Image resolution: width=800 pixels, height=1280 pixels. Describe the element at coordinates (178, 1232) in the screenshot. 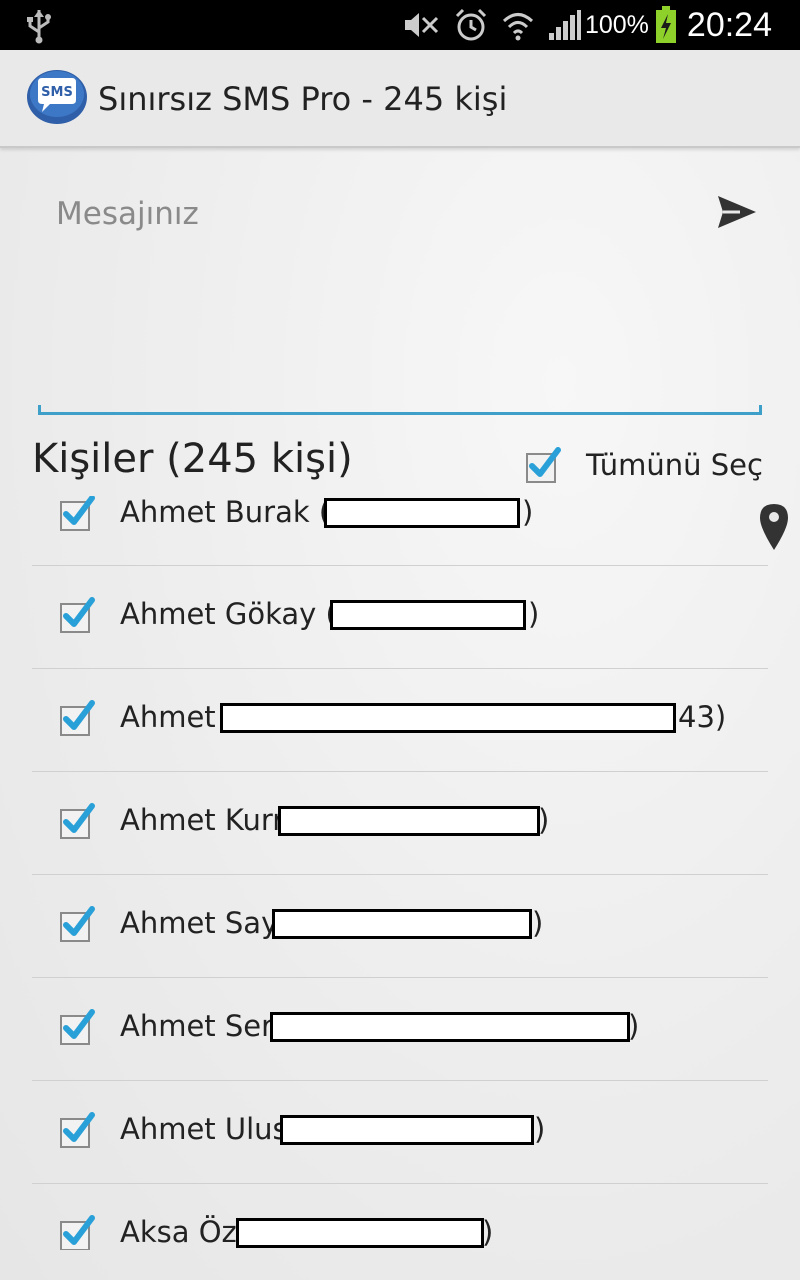

I see `contact-name: Aksa Öz` at that location.